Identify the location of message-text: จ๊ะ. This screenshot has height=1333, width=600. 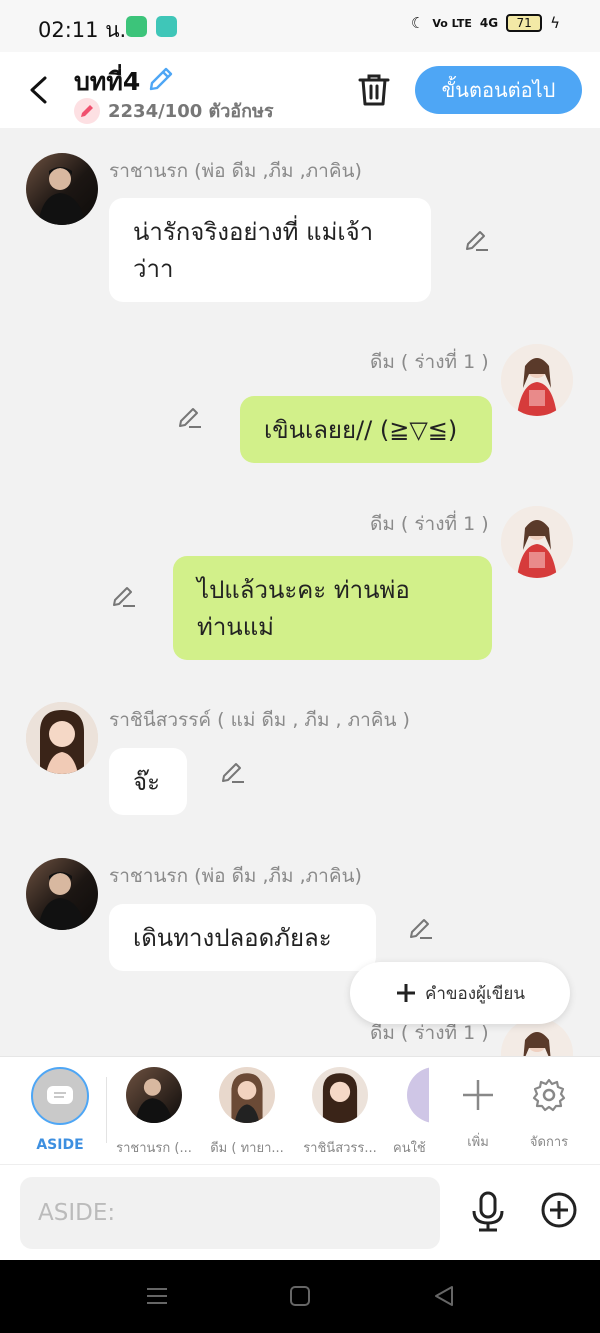
(146, 782).